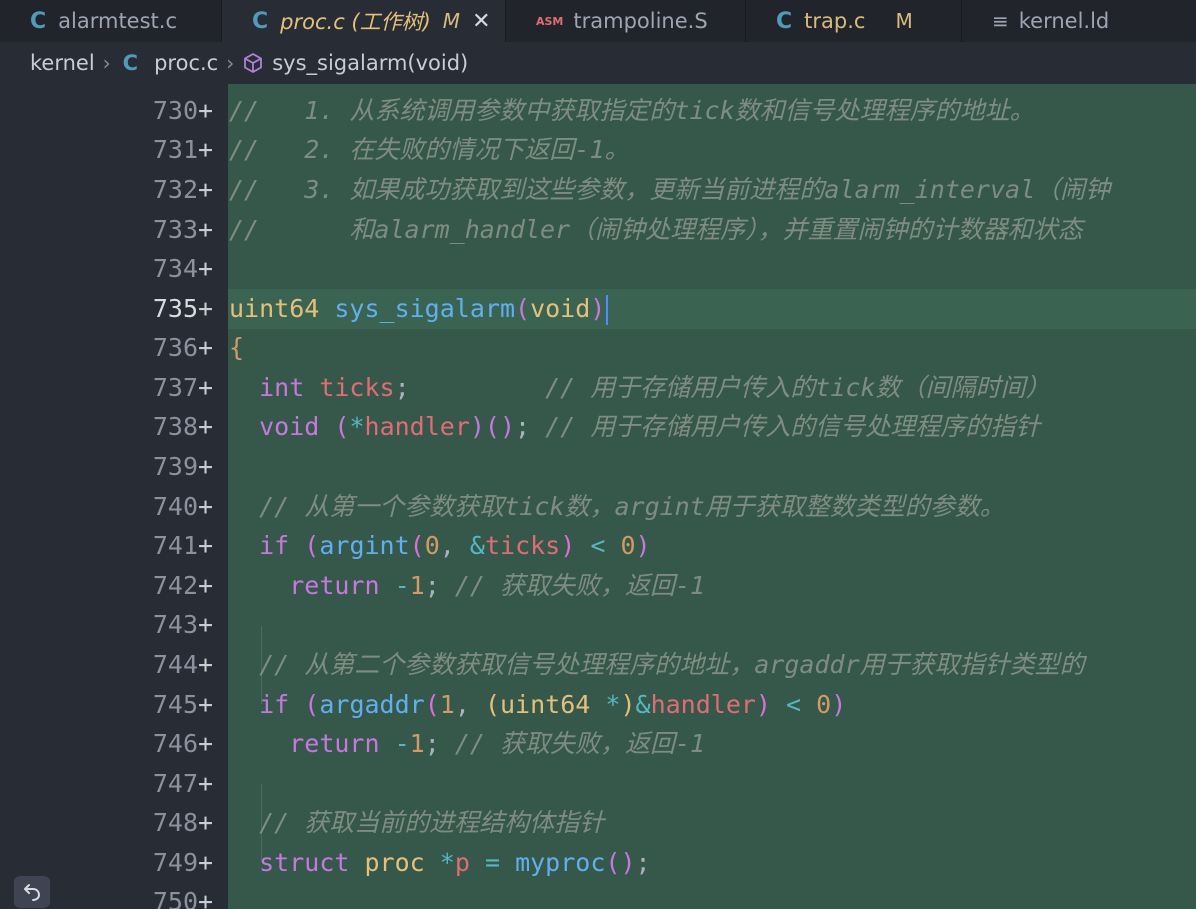 The width and height of the screenshot is (1196, 909). I want to click on tab-proc-c: C proc.c (工作树) M ✕, so click(364, 21).